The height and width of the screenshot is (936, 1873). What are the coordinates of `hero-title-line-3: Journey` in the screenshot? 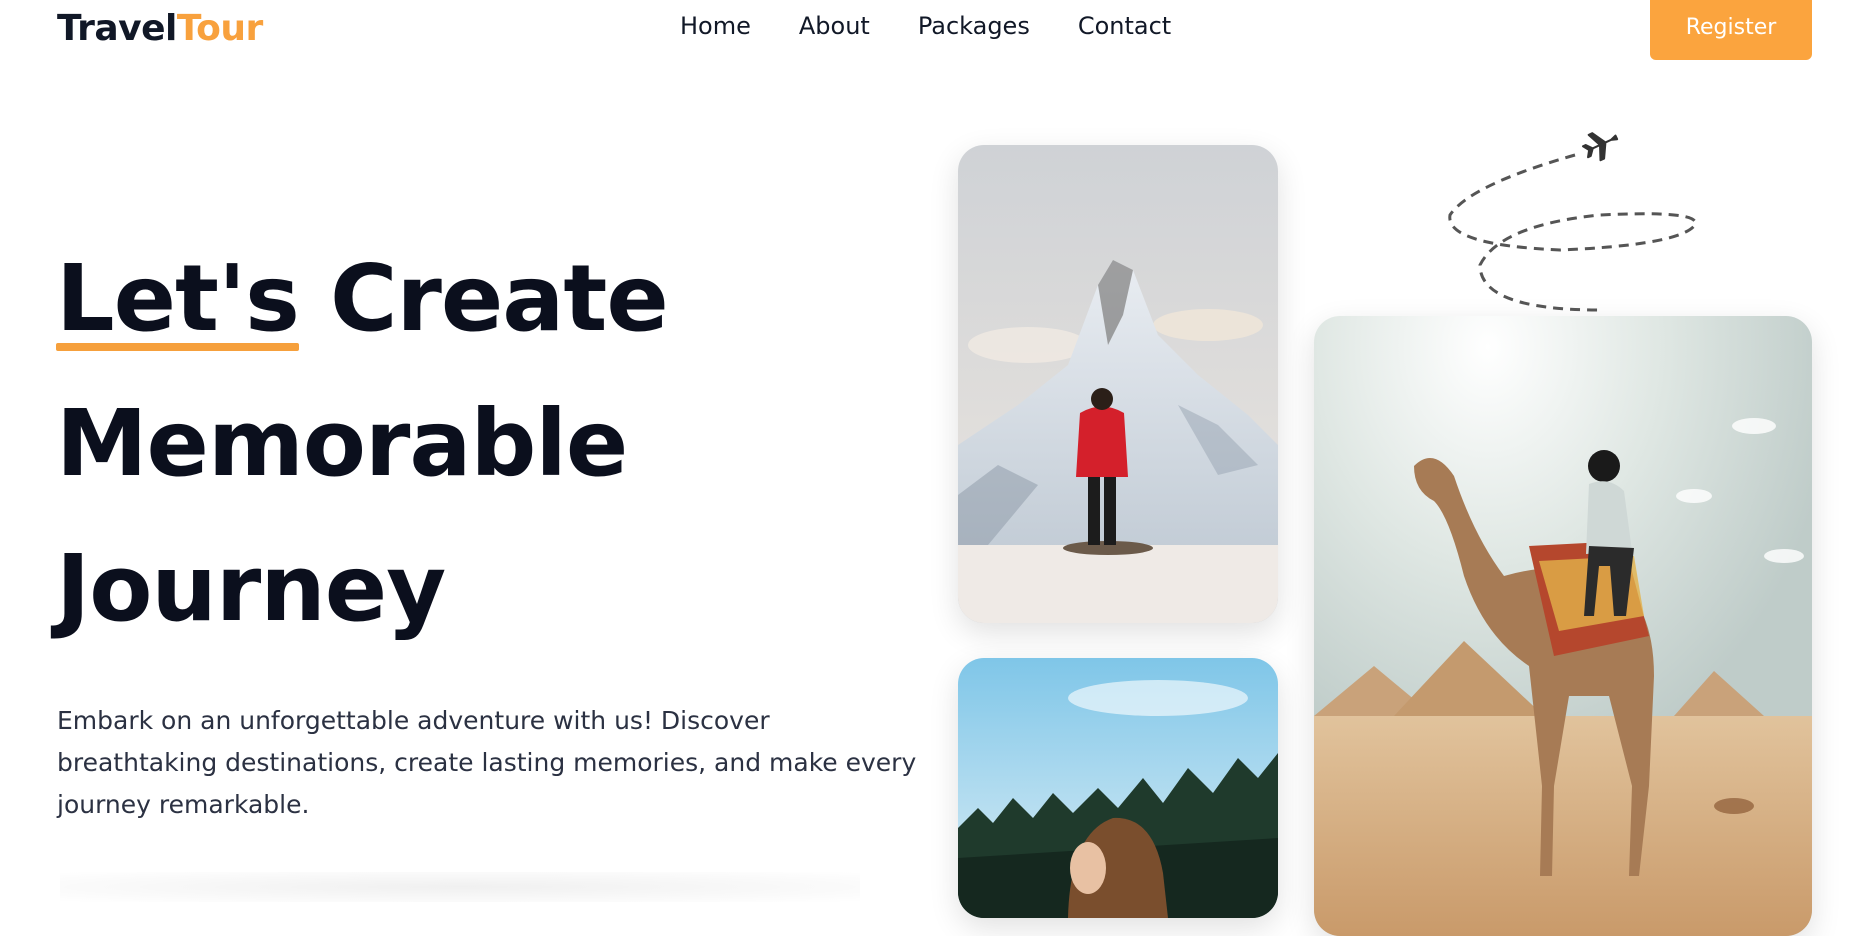 It's located at (251, 588).